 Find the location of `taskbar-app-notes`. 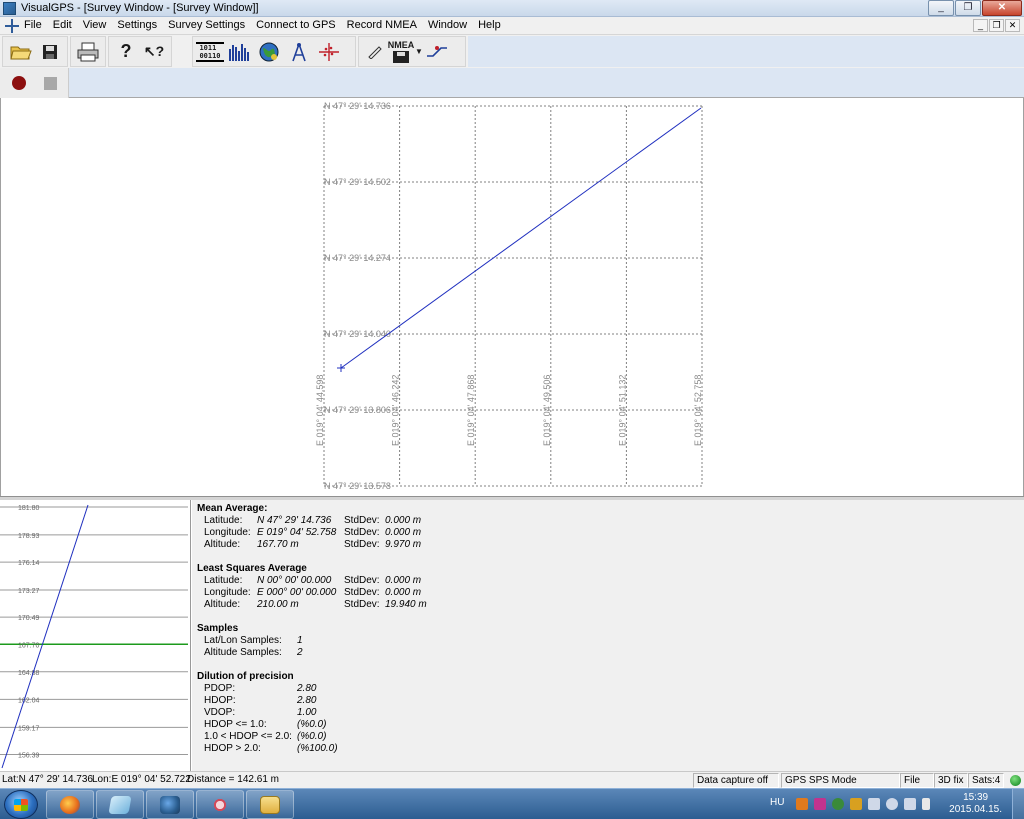

taskbar-app-notes is located at coordinates (120, 804).